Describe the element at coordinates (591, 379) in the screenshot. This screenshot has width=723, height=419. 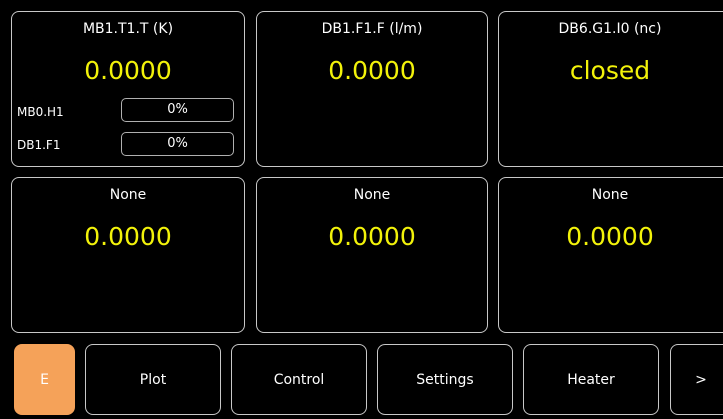
I see `heater-button: Heater` at that location.